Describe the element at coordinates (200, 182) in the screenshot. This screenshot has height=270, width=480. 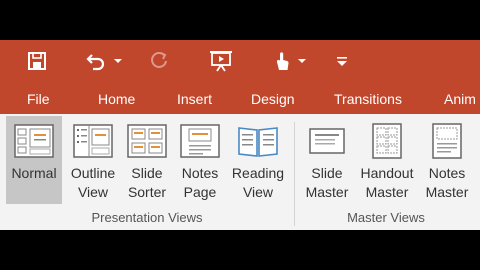
I see `notes-page-label: Notes Page` at that location.